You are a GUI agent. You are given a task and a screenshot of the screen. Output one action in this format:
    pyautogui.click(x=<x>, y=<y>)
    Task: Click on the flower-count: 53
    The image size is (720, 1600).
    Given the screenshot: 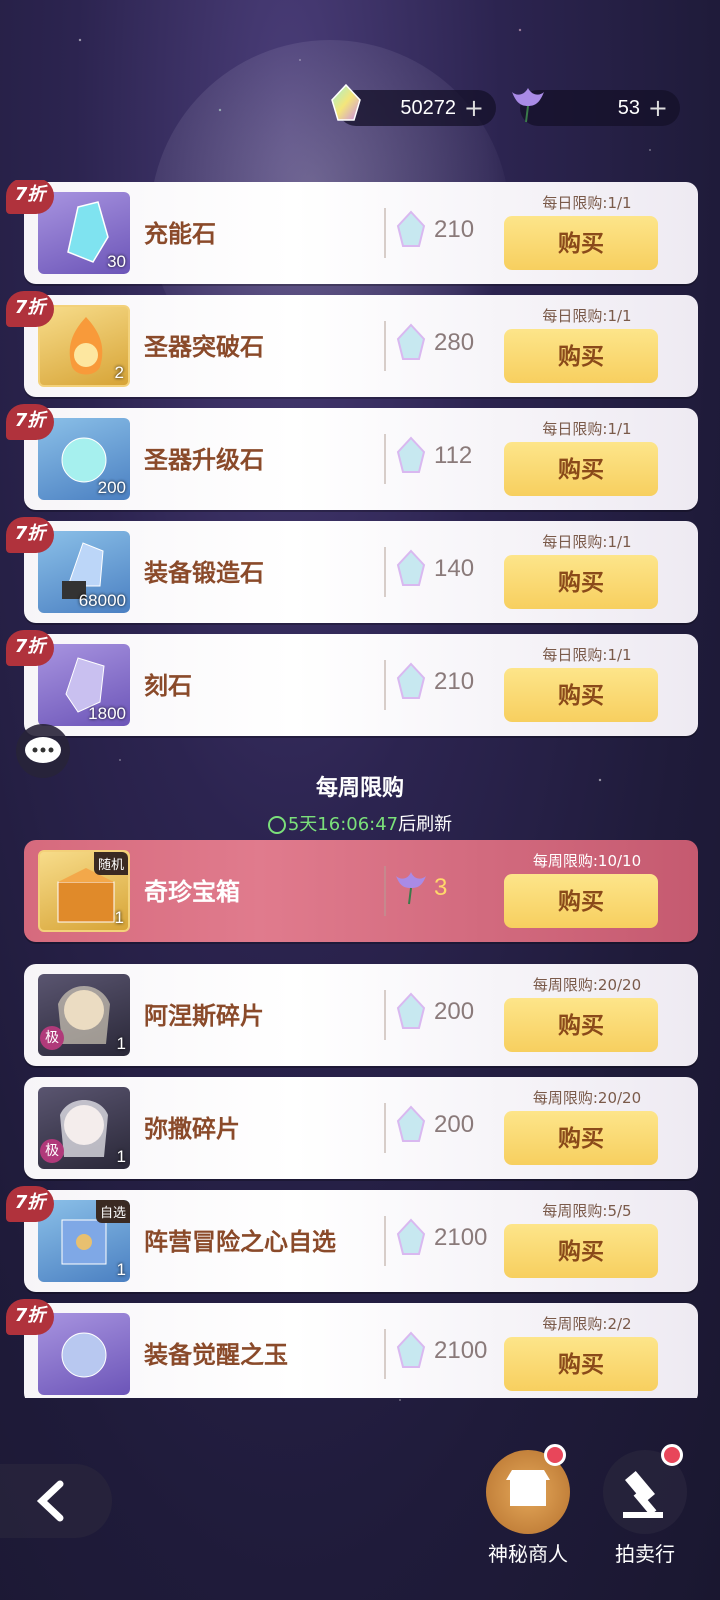 What is the action you would take?
    pyautogui.click(x=628, y=107)
    